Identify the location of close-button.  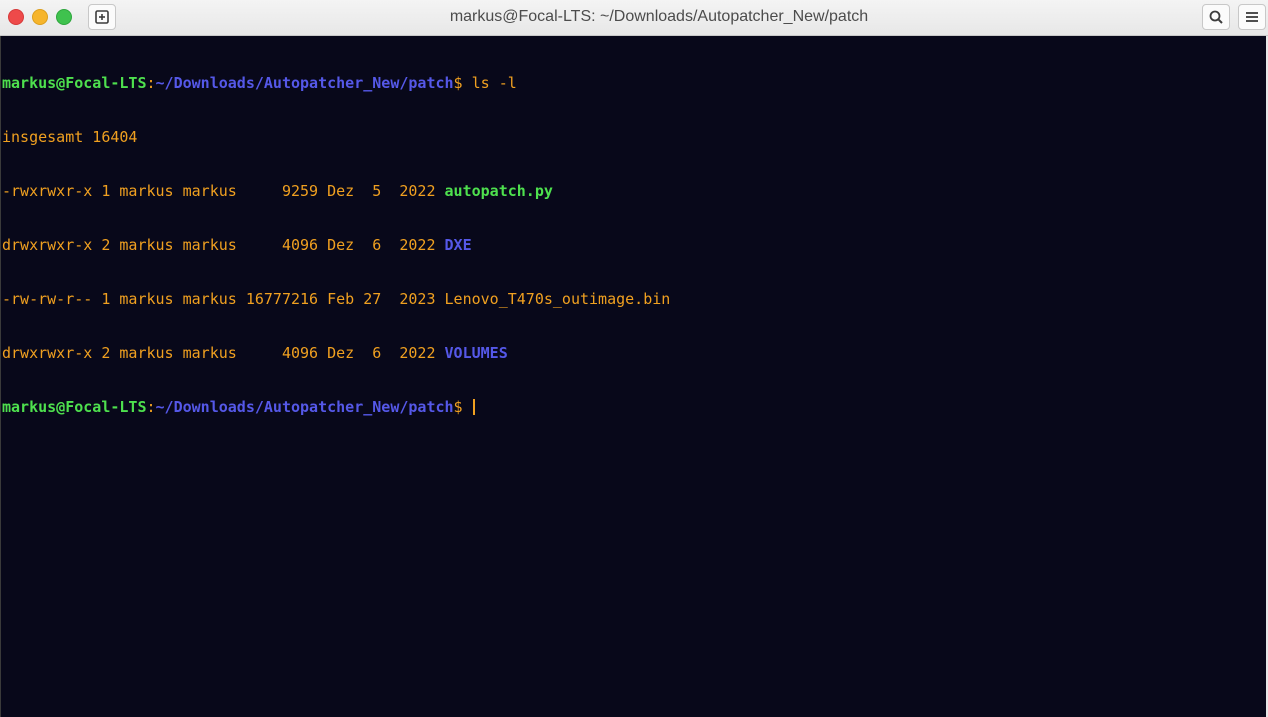
(16, 17).